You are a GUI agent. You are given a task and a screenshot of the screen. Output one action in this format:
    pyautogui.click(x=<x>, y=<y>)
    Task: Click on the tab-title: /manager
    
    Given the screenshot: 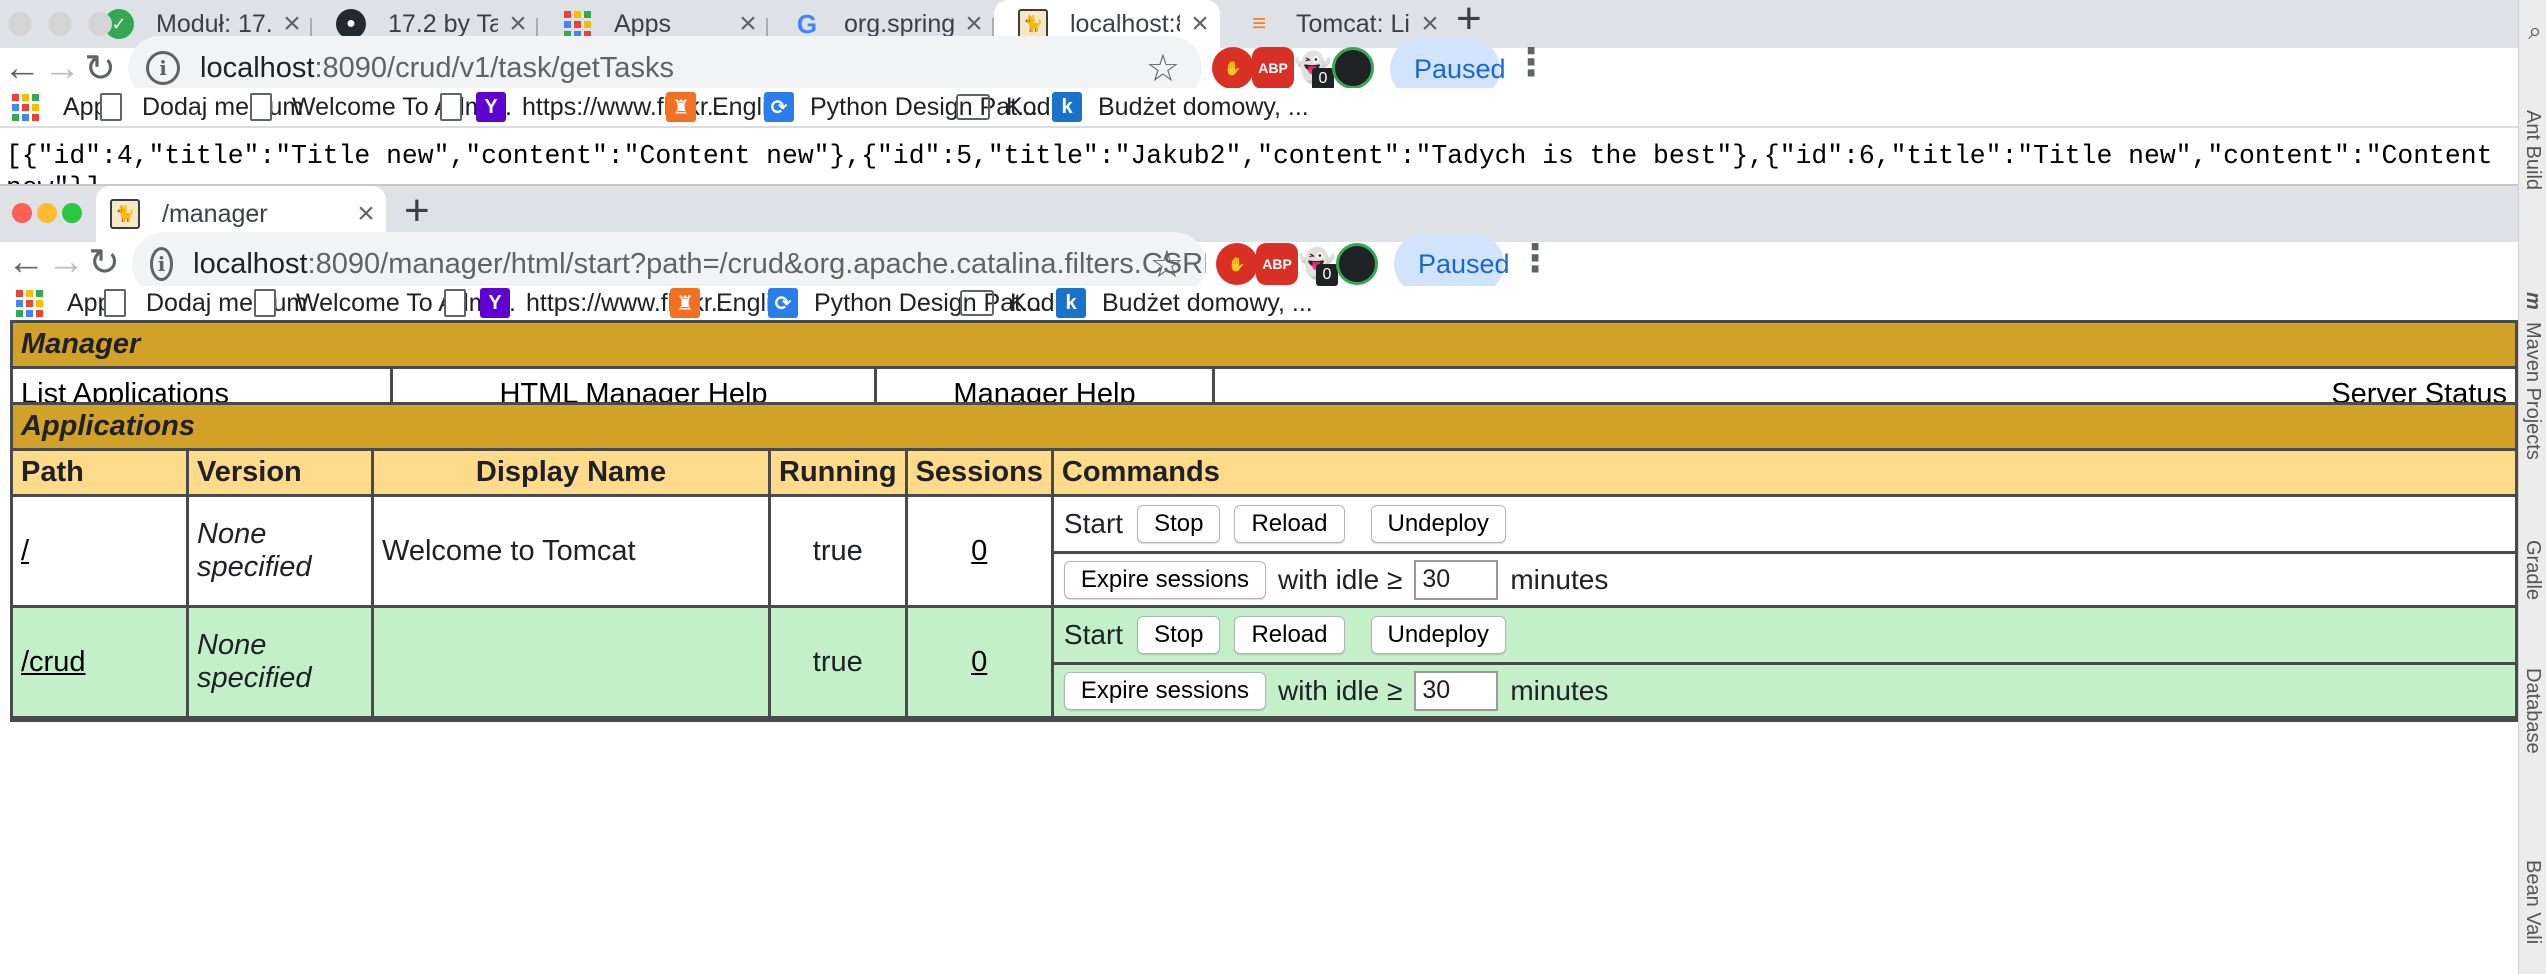 What is the action you would take?
    pyautogui.click(x=215, y=213)
    